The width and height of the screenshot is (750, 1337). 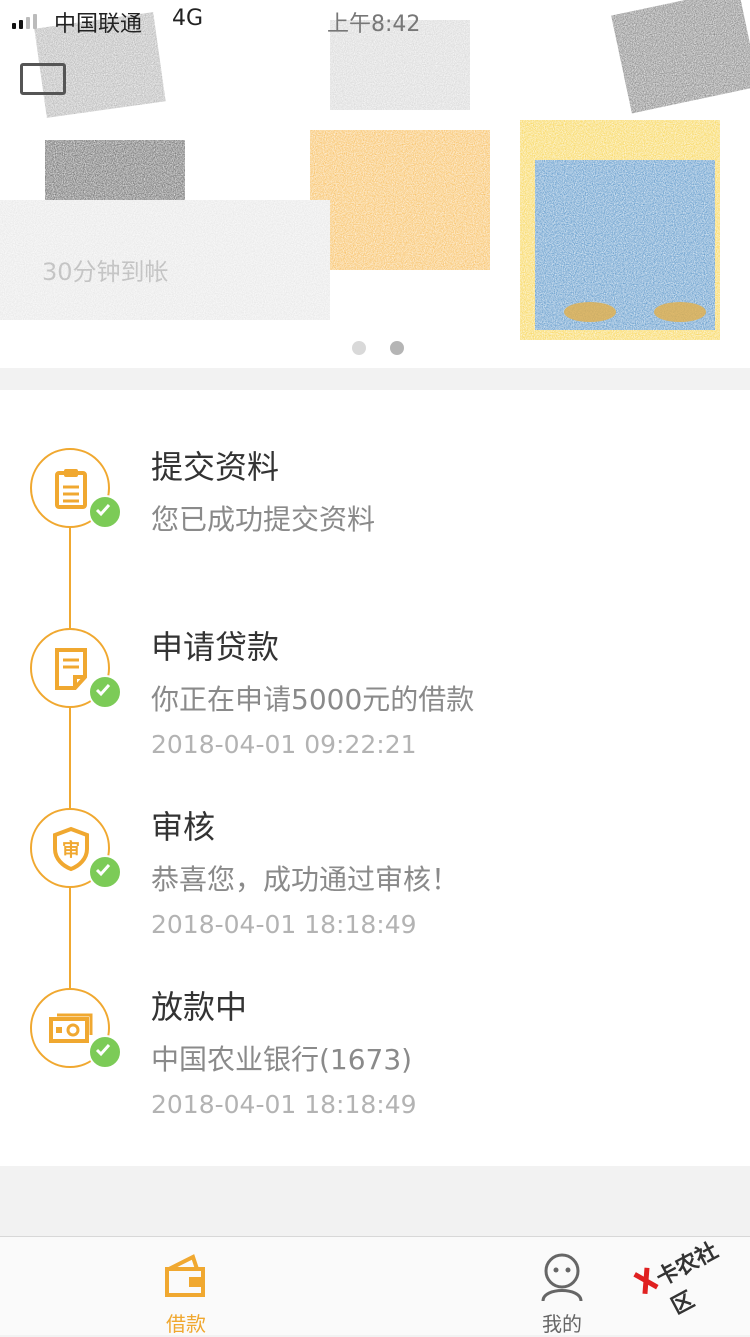 I want to click on status-time: 上午8:42, so click(x=374, y=24).